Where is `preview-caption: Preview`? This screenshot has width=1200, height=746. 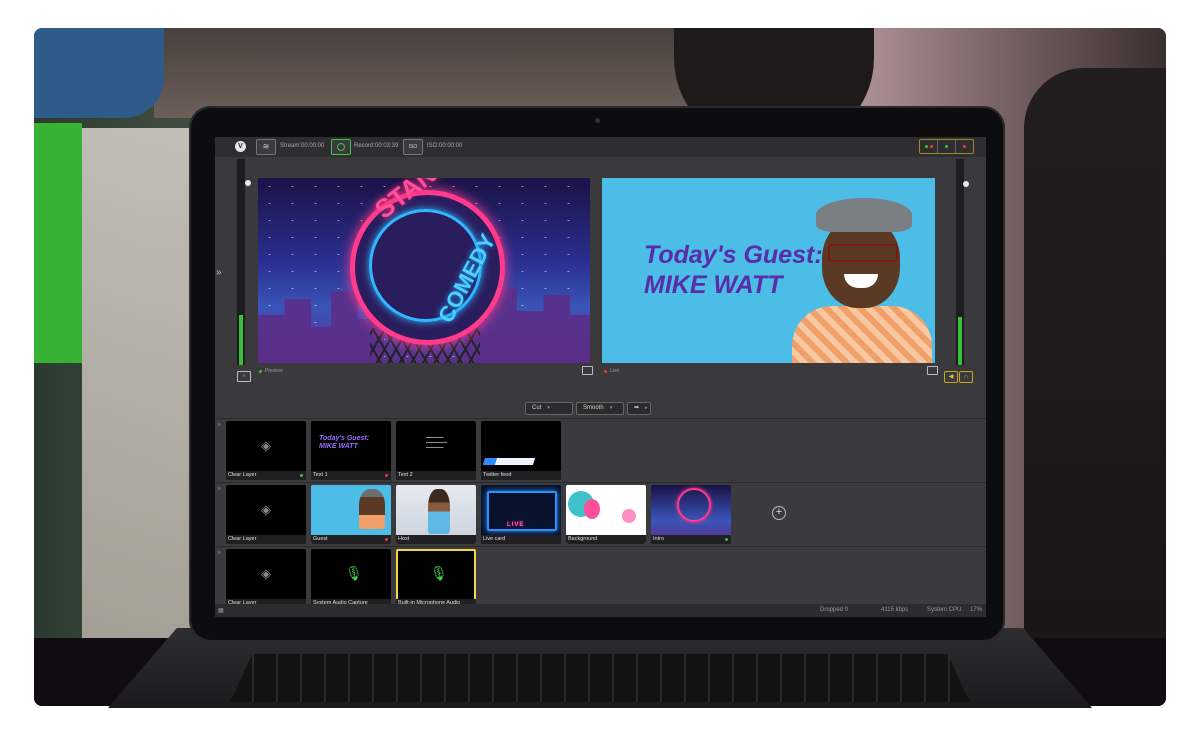
preview-caption: Preview is located at coordinates (271, 371).